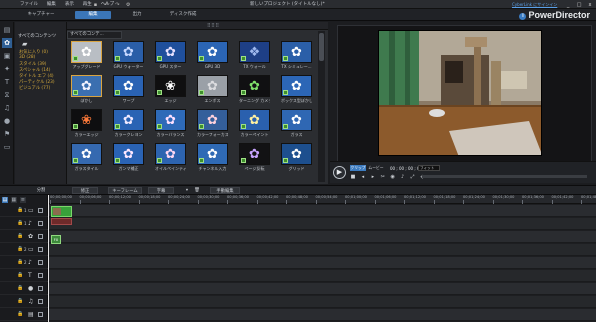  What do you see at coordinates (7, 108) in the screenshot?
I see `audio-mix-icon: ♫` at bounding box center [7, 108].